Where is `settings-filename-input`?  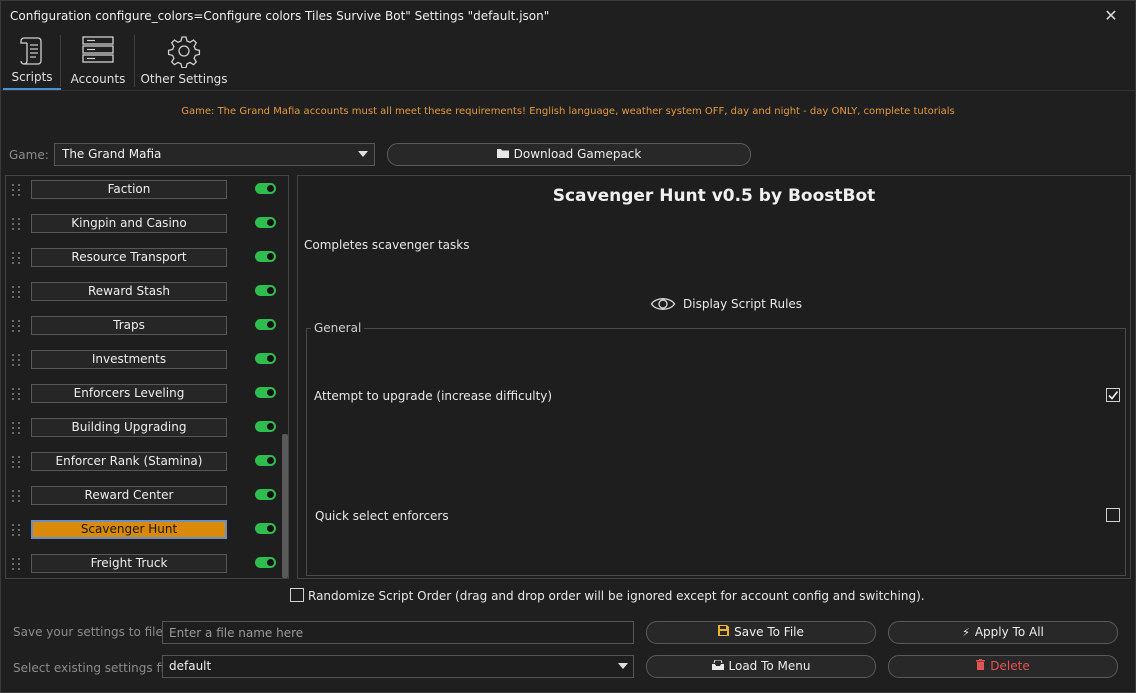 settings-filename-input is located at coordinates (398, 632).